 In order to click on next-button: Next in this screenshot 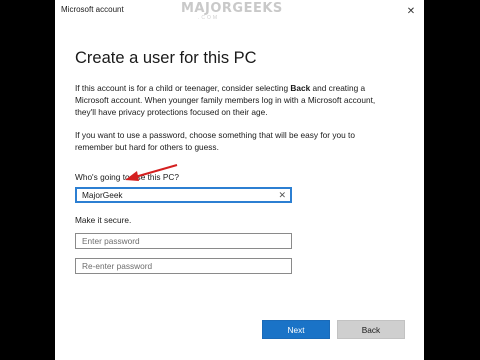, I will do `click(296, 329)`.